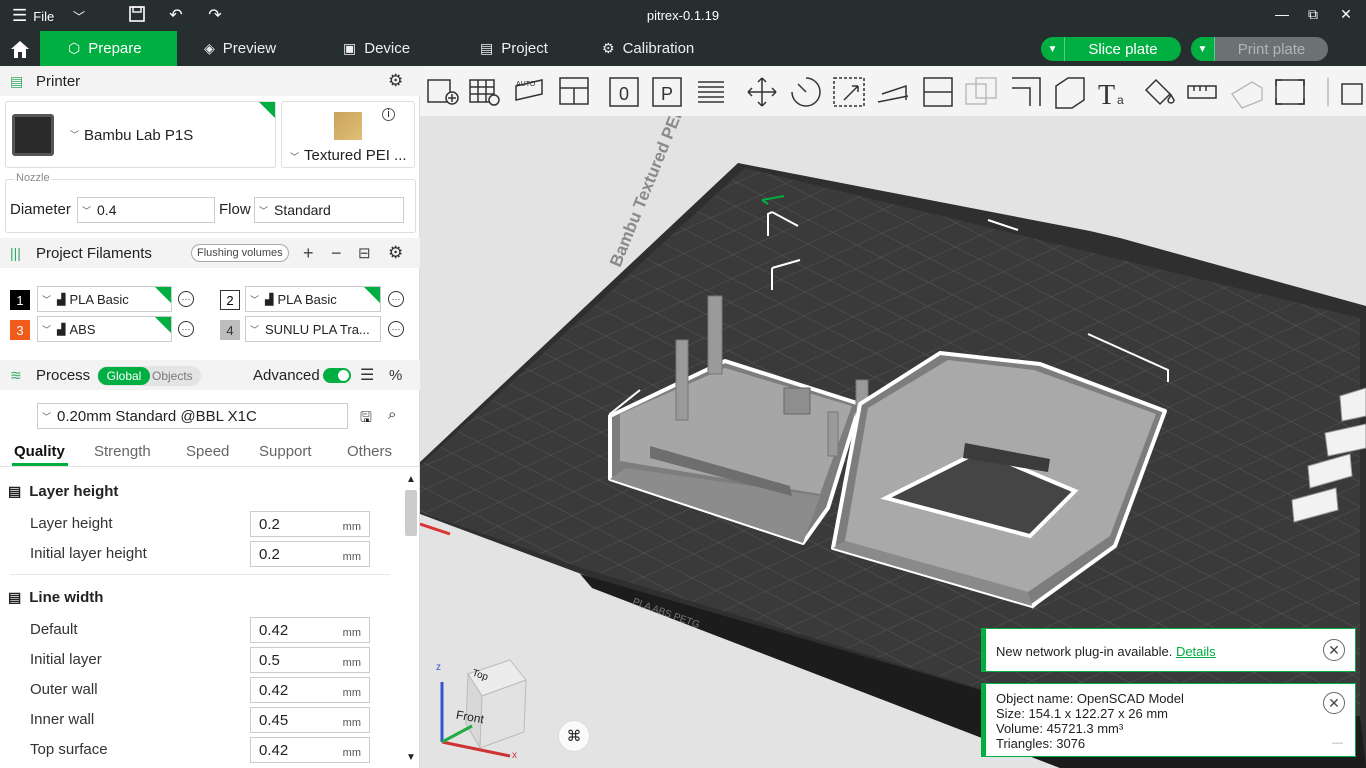 The width and height of the screenshot is (1366, 768). Describe the element at coordinates (240, 253) in the screenshot. I see `flushing-volumes-button: Flushing volumes` at that location.